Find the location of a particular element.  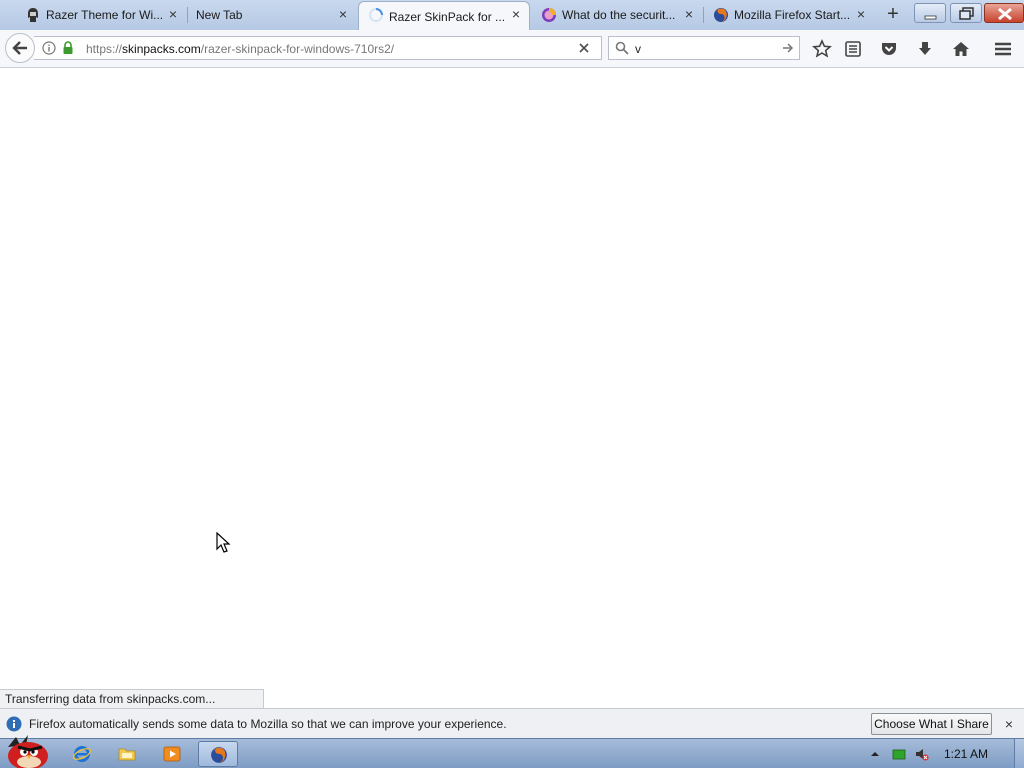

show-hidden-icons-arrow-icon is located at coordinates (875, 754).